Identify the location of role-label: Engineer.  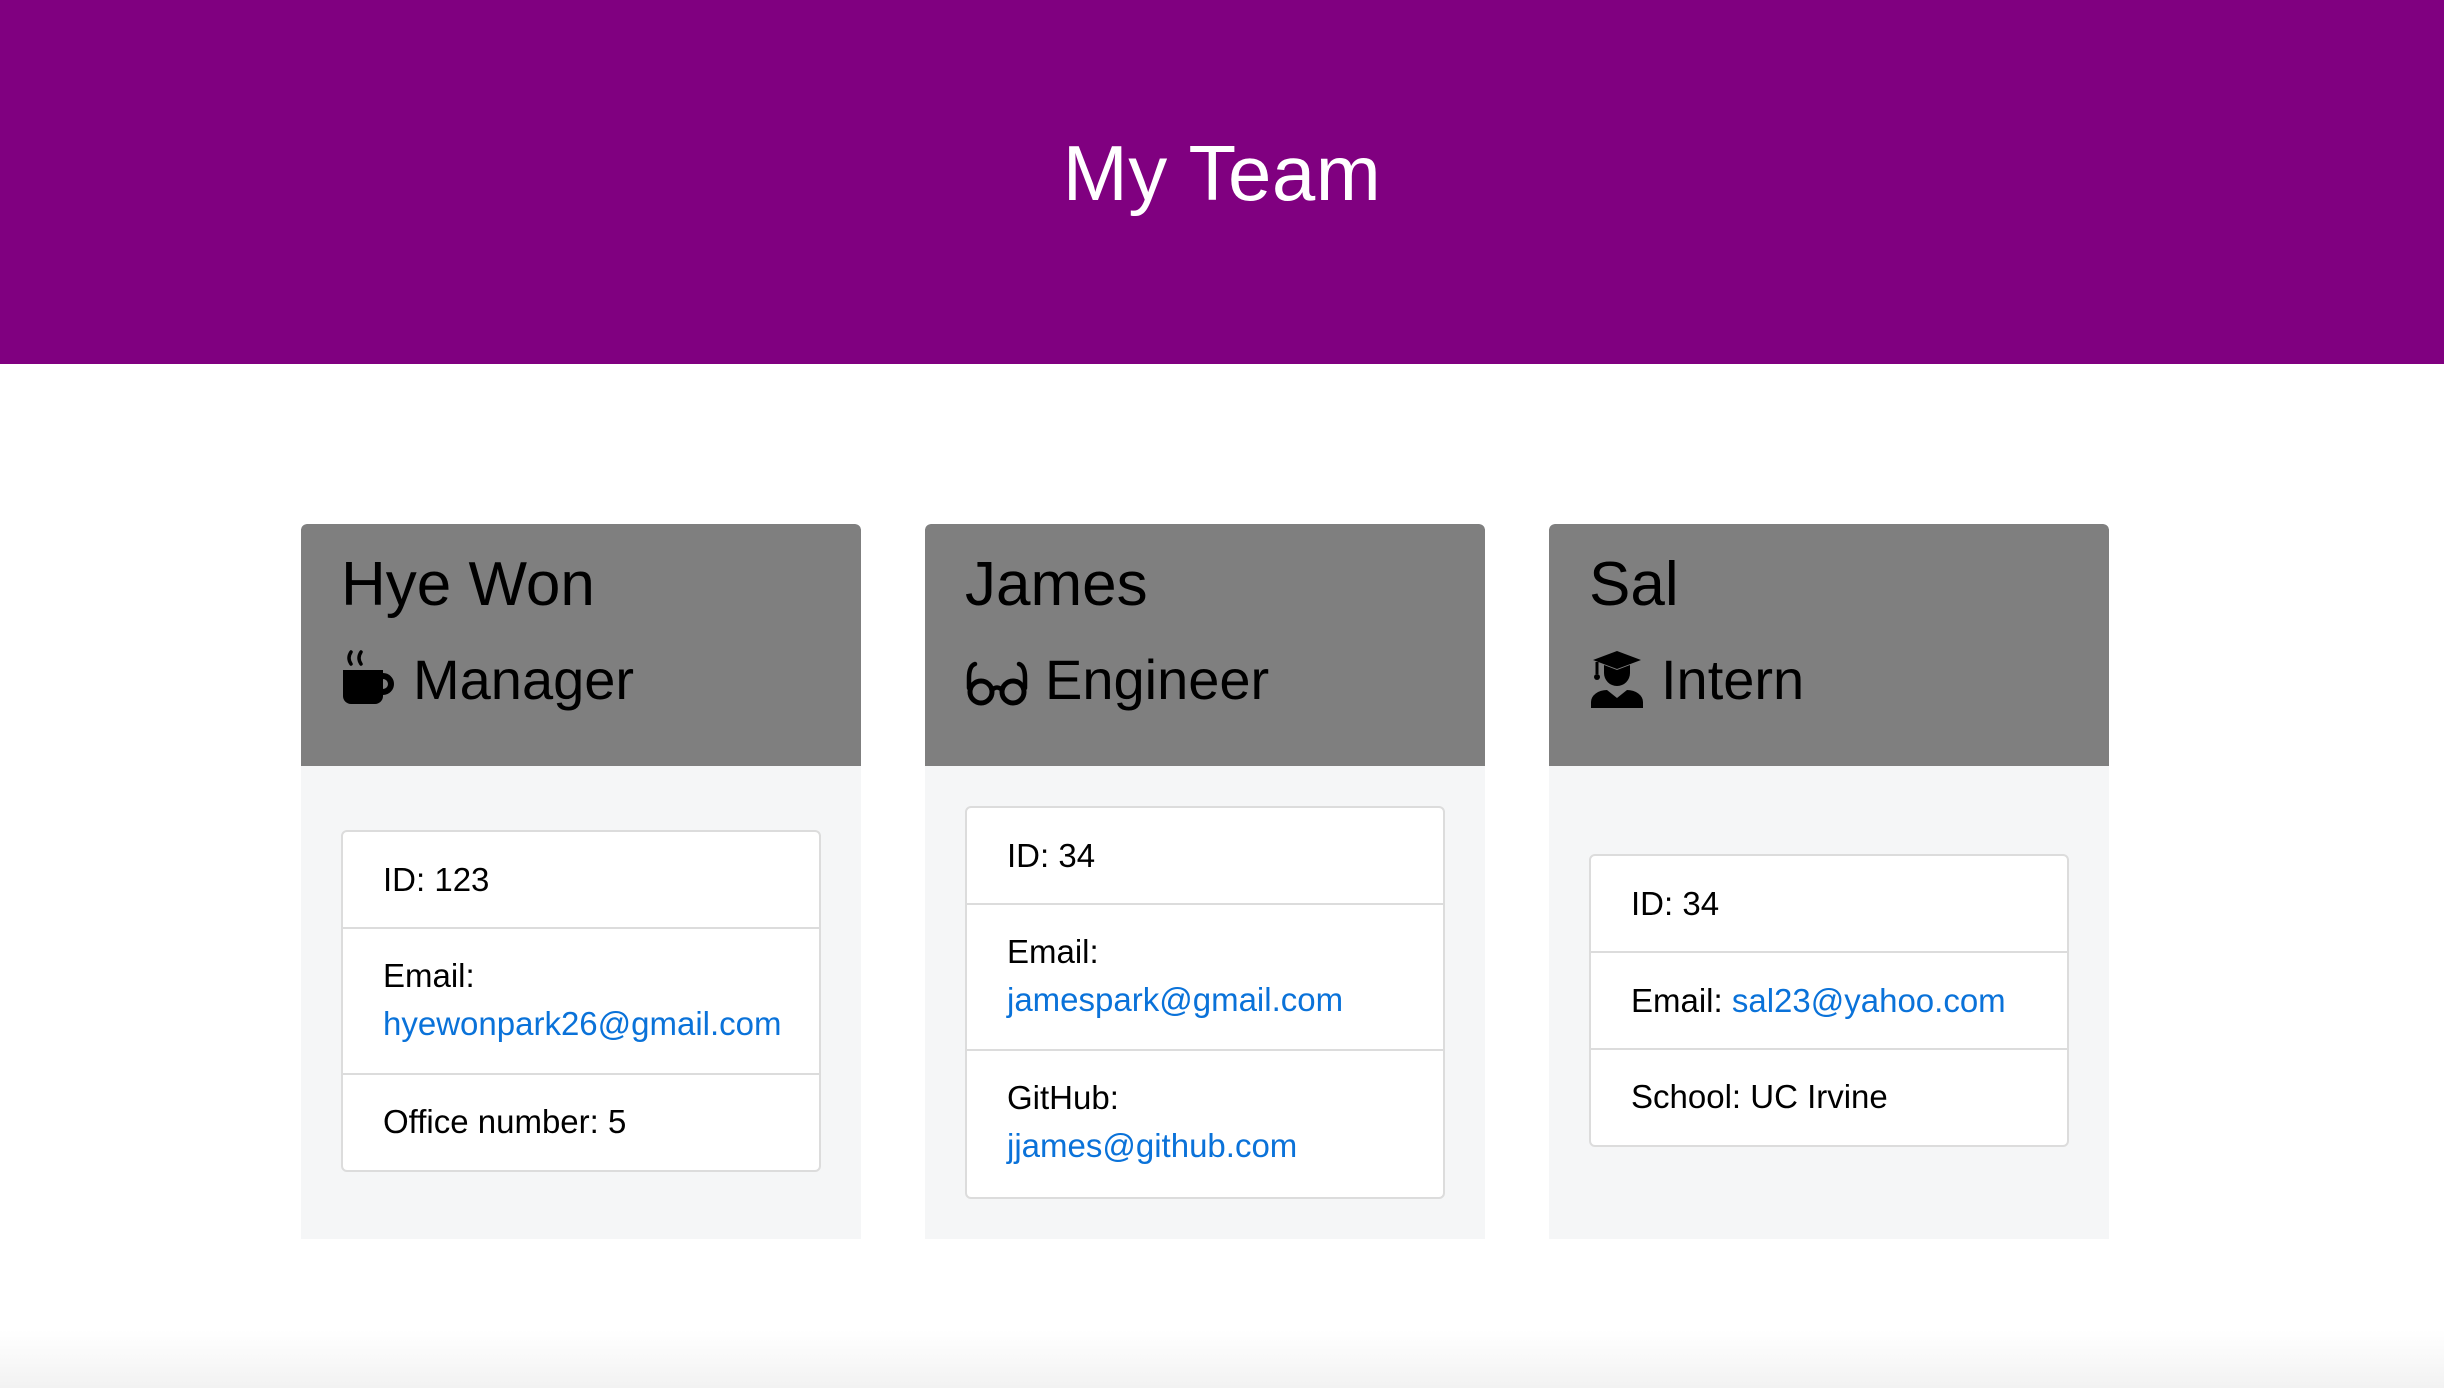
(1157, 679).